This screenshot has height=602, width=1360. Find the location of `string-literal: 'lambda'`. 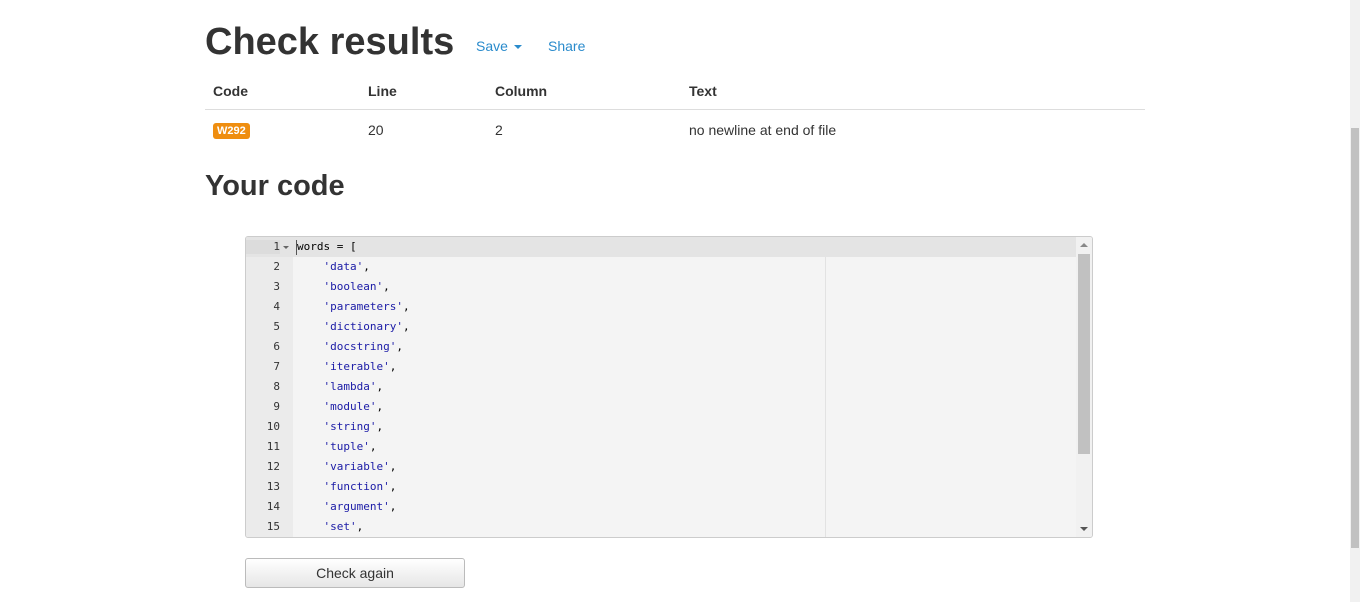

string-literal: 'lambda' is located at coordinates (350, 386).